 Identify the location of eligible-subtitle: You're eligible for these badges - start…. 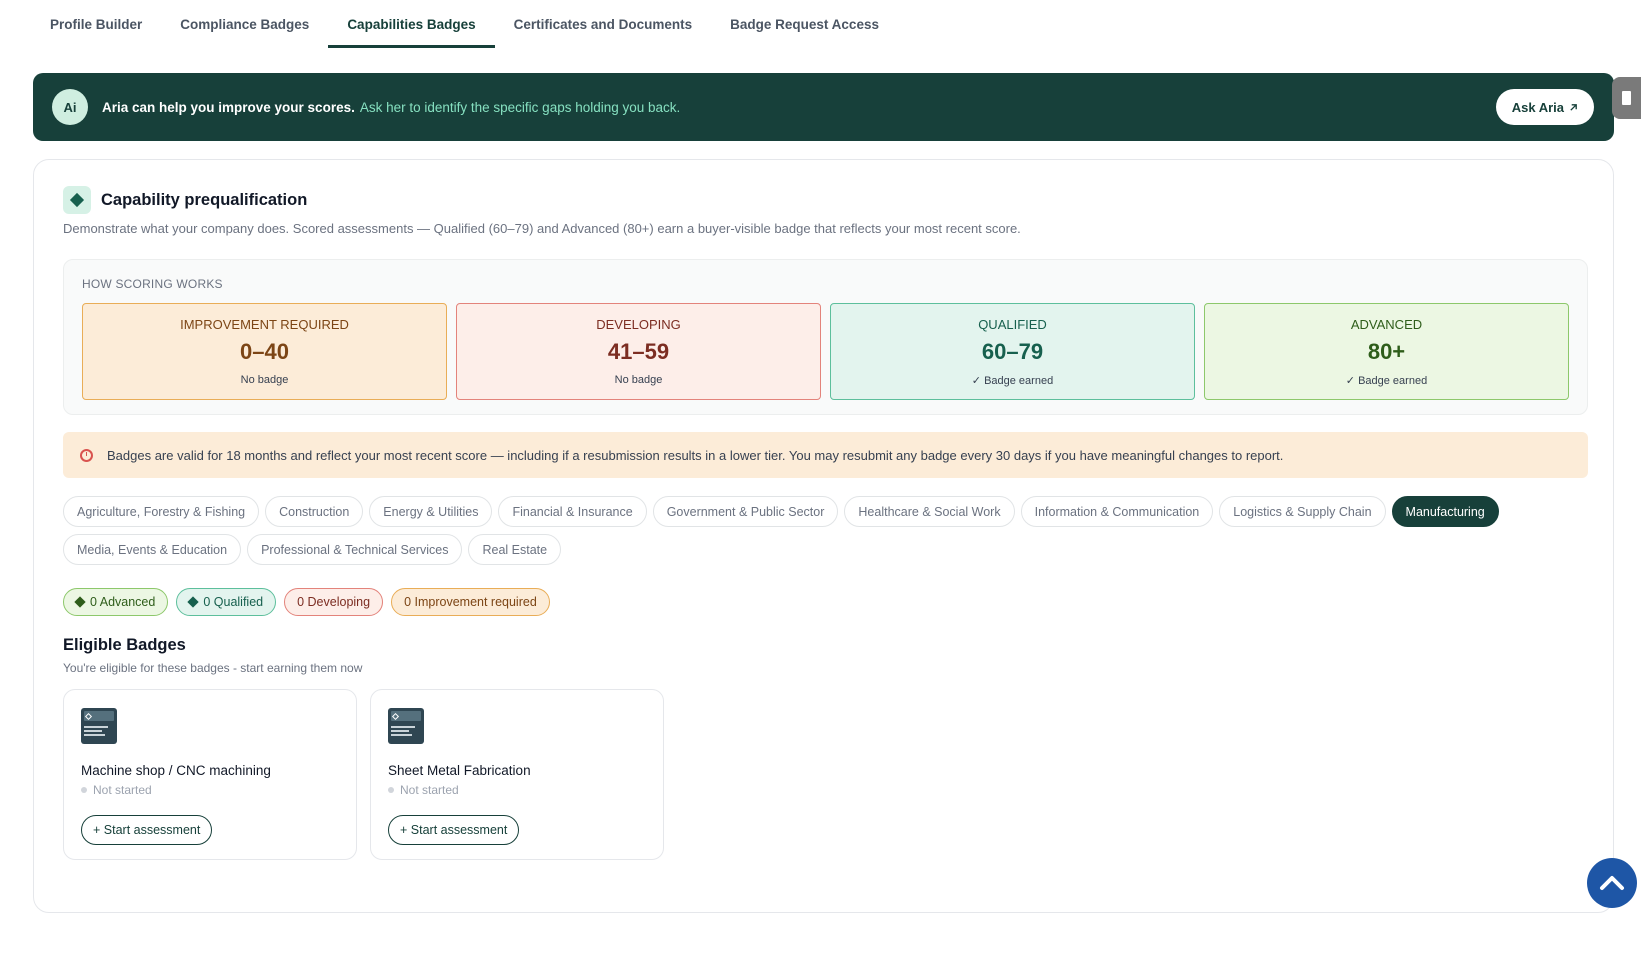
(213, 668).